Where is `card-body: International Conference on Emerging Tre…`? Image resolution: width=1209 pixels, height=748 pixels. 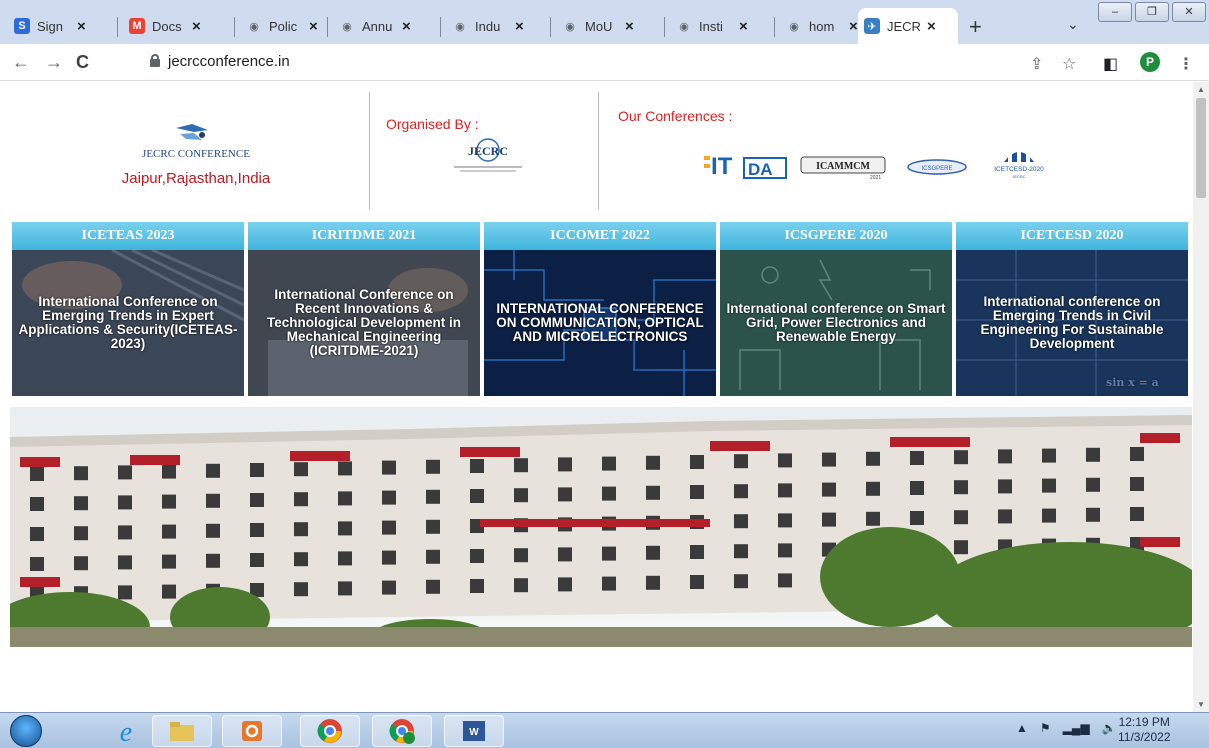
card-body: International Conference on Emerging Tre… is located at coordinates (128, 323).